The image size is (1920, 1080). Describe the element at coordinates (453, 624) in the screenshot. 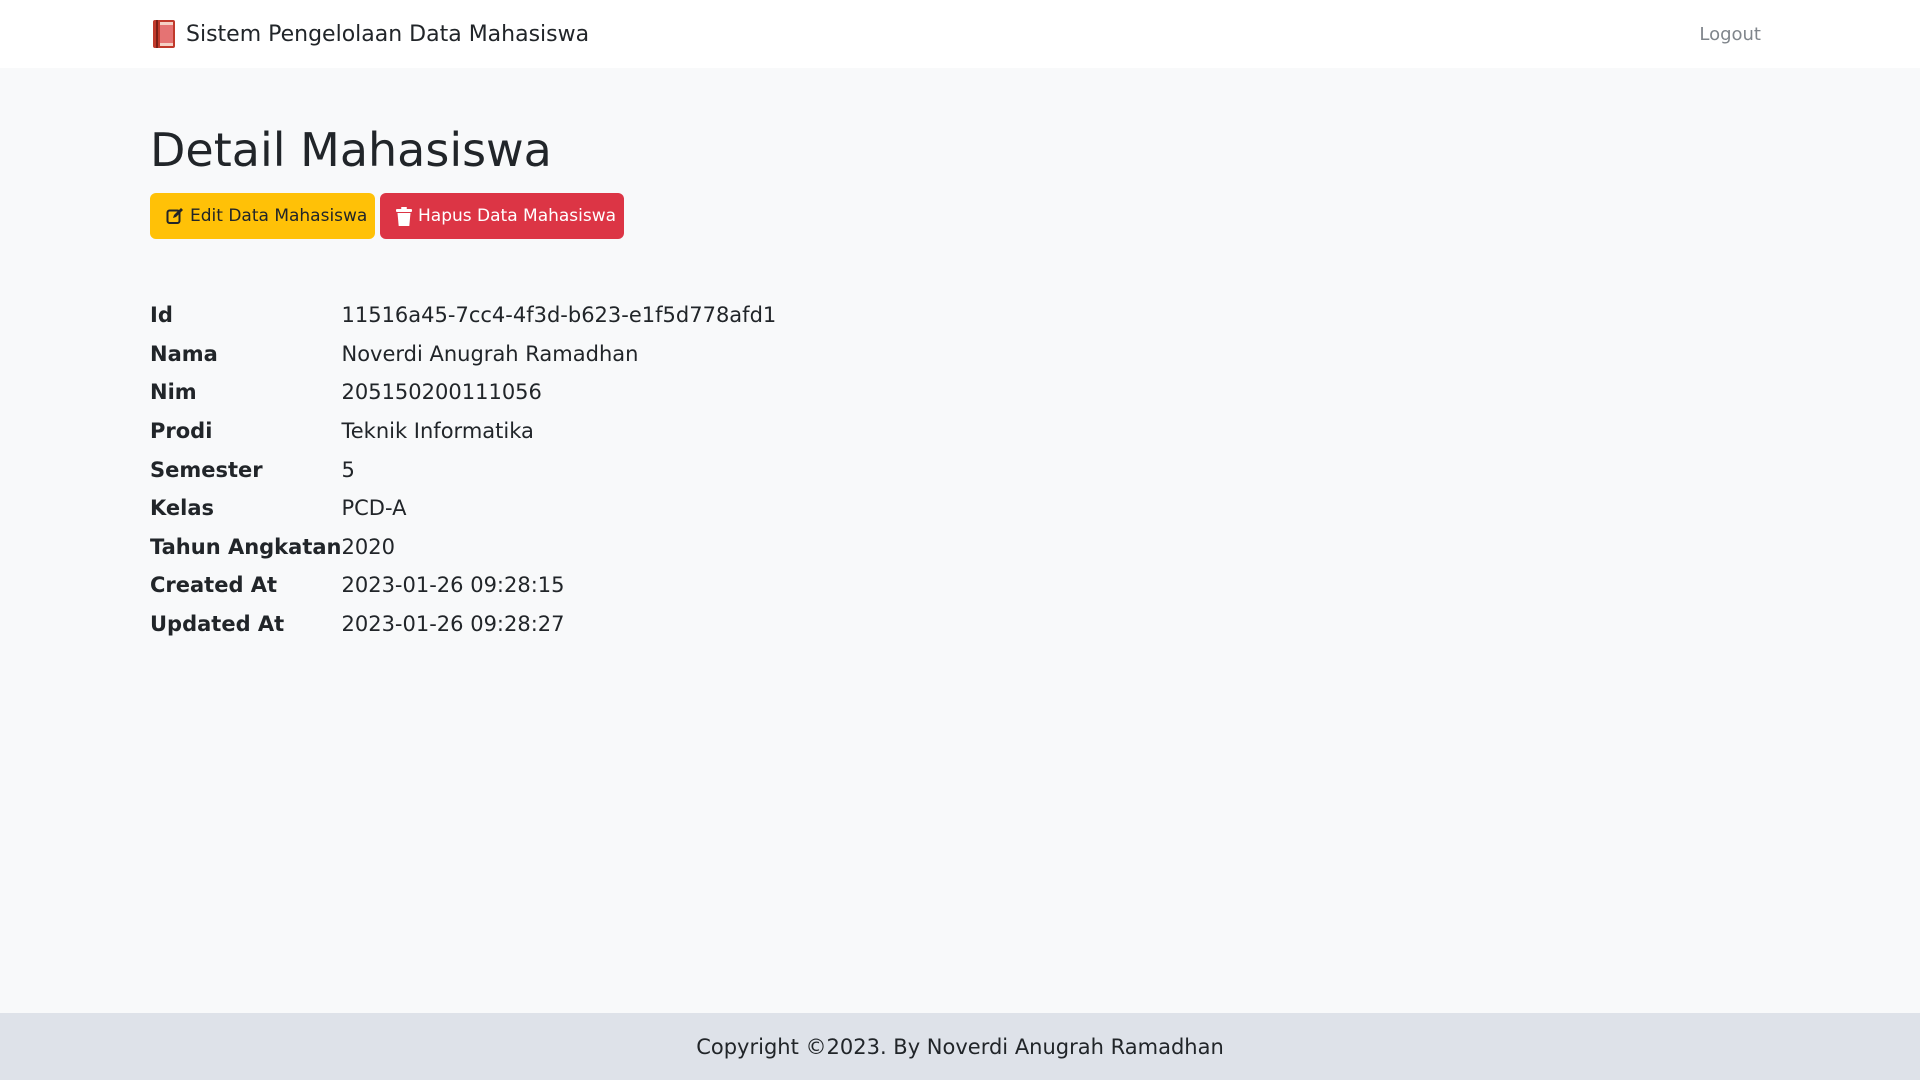

I see `detail-value: 2023-01-26 09:28:27` at that location.